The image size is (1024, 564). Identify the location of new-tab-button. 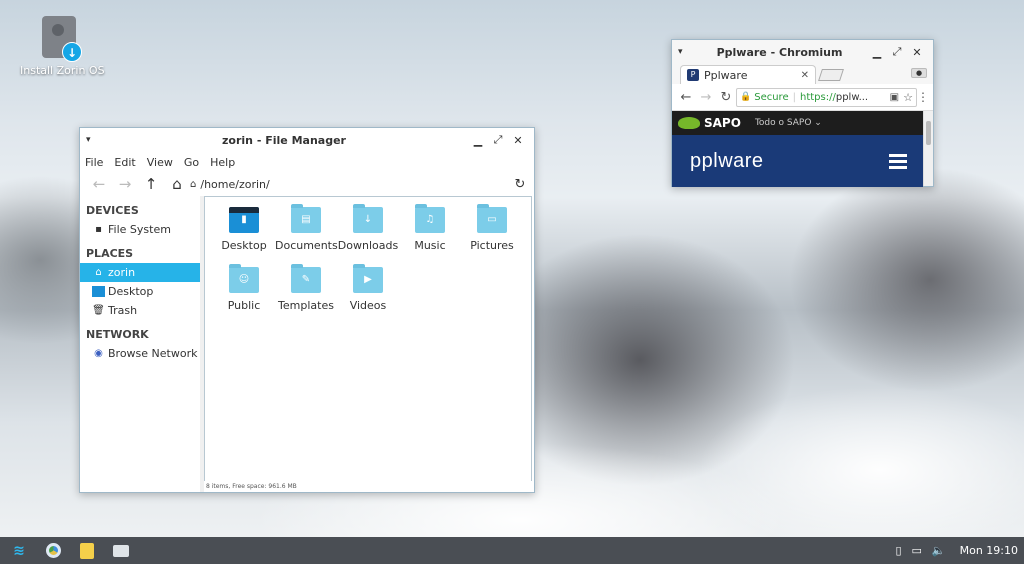
(831, 75).